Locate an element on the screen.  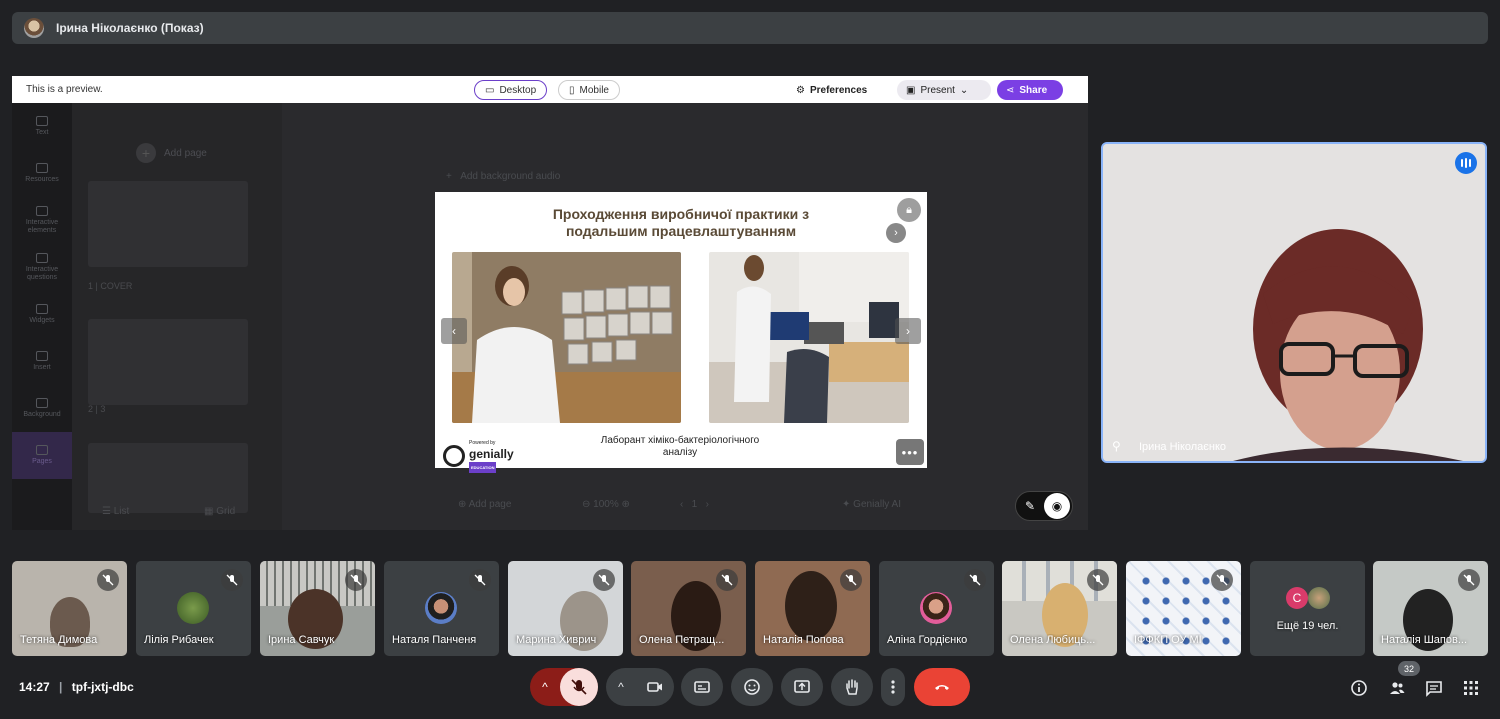
present-button: ▣ Present ⌄ is located at coordinates (944, 90).